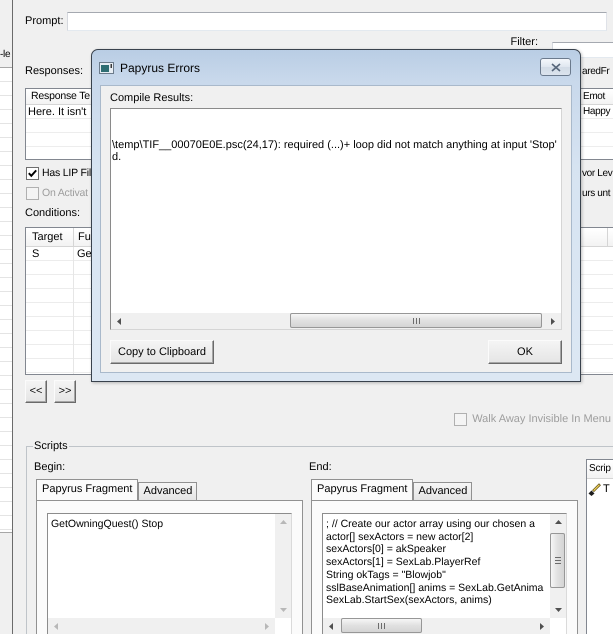 This screenshot has height=634, width=613. I want to click on code-editor, so click(444, 573).